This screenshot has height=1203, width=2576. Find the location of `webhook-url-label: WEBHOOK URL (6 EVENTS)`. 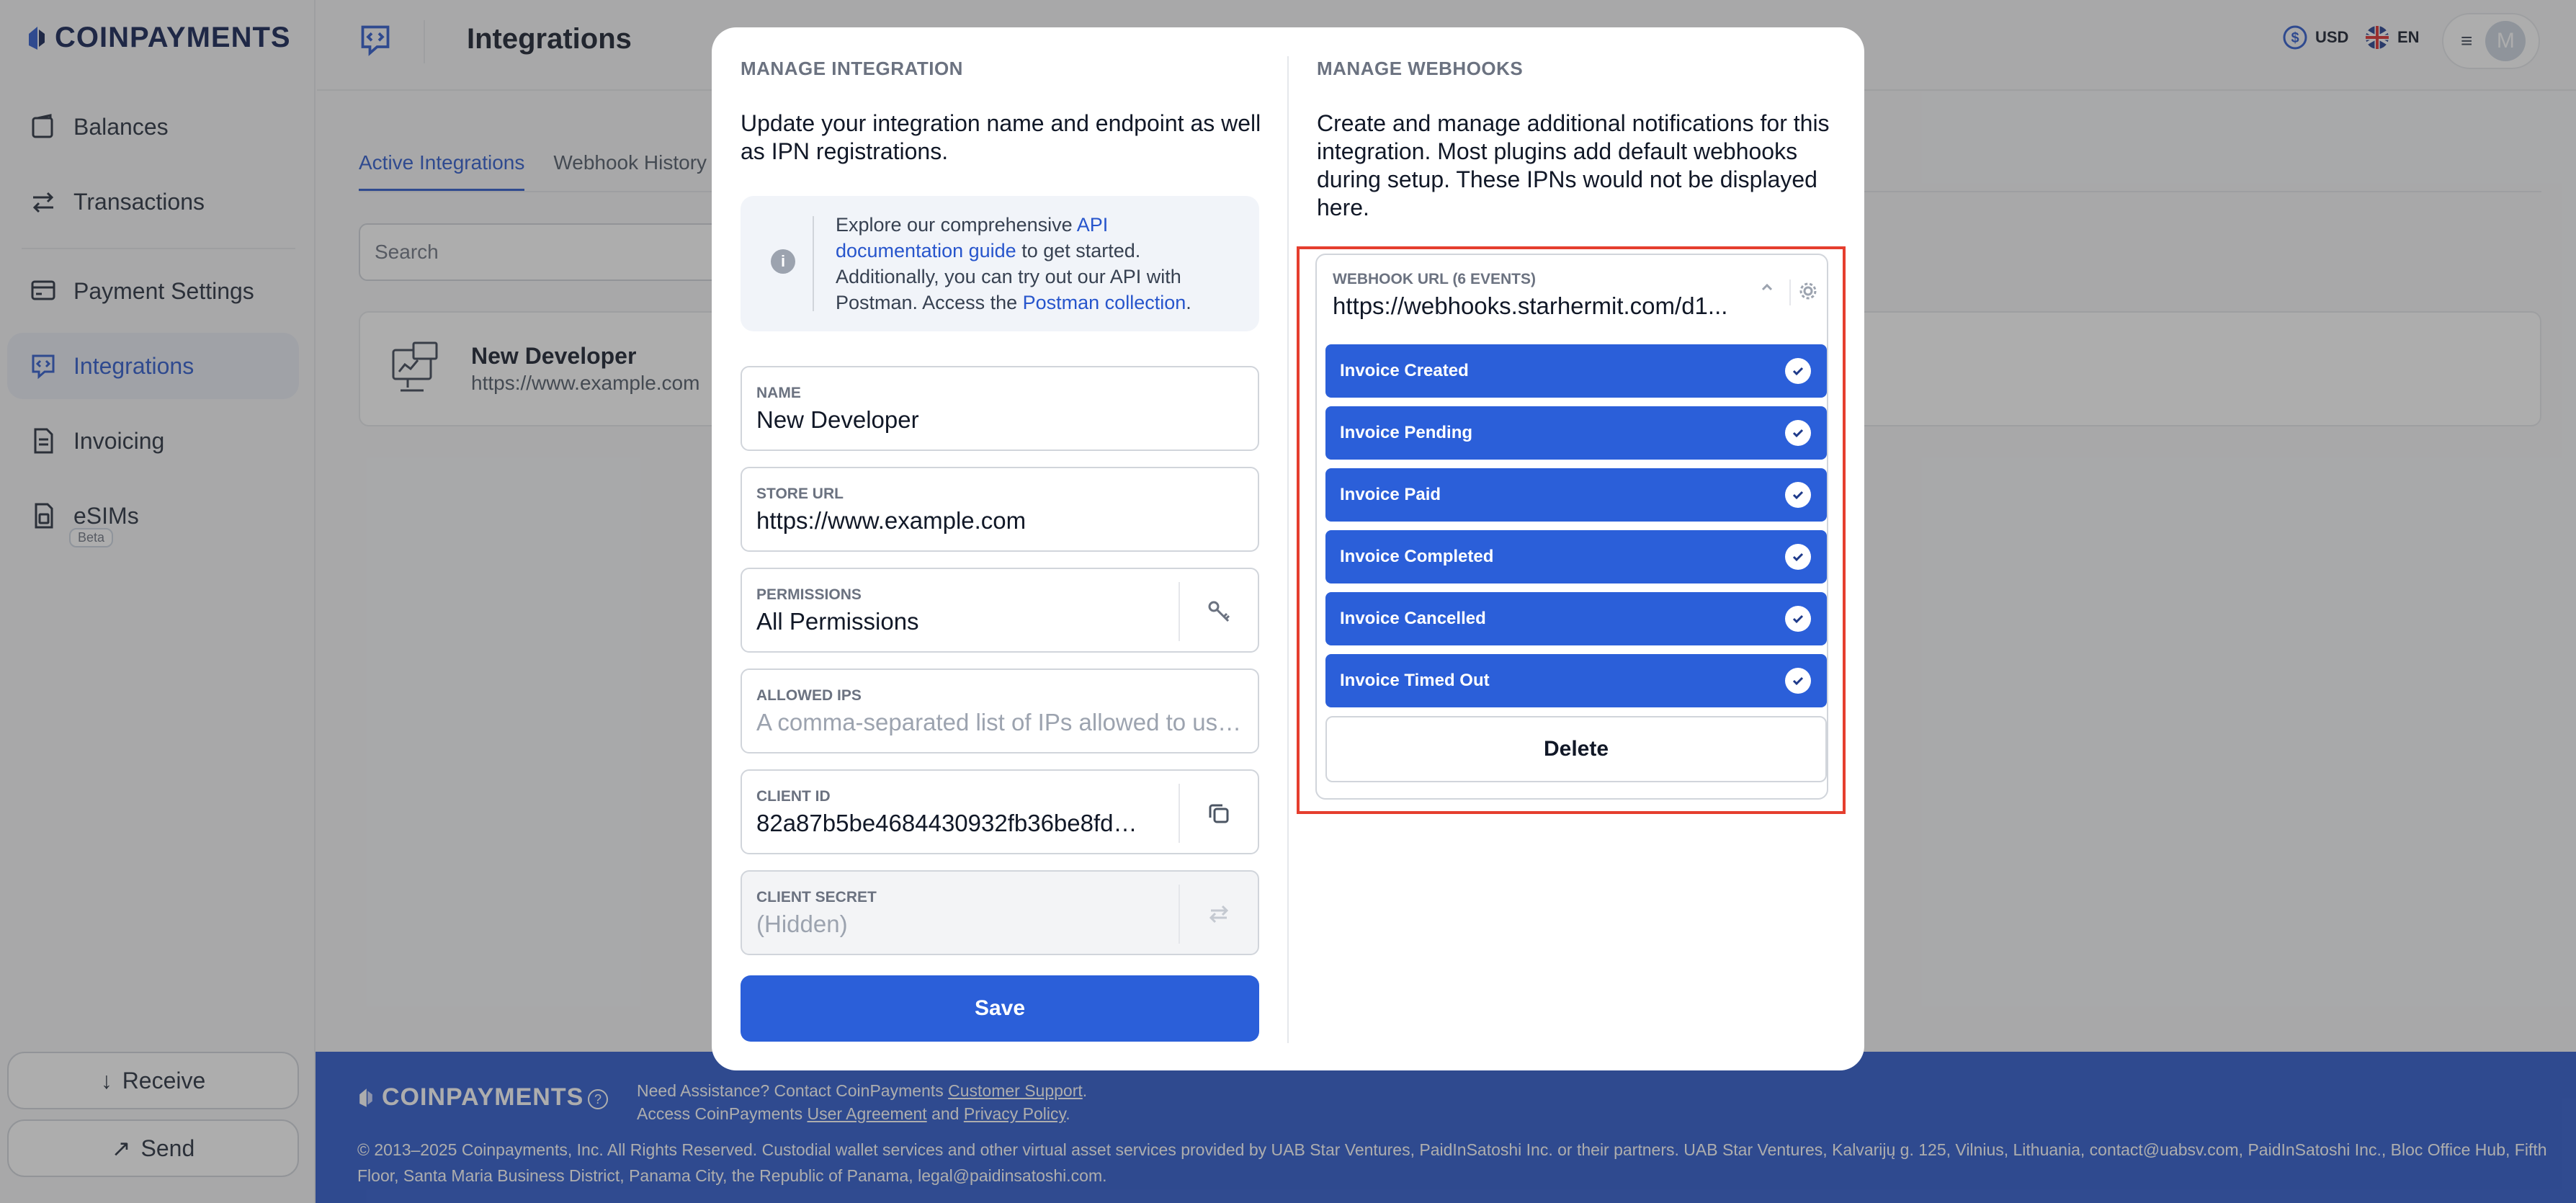

webhook-url-label: WEBHOOK URL (6 EVENTS) is located at coordinates (1434, 279).